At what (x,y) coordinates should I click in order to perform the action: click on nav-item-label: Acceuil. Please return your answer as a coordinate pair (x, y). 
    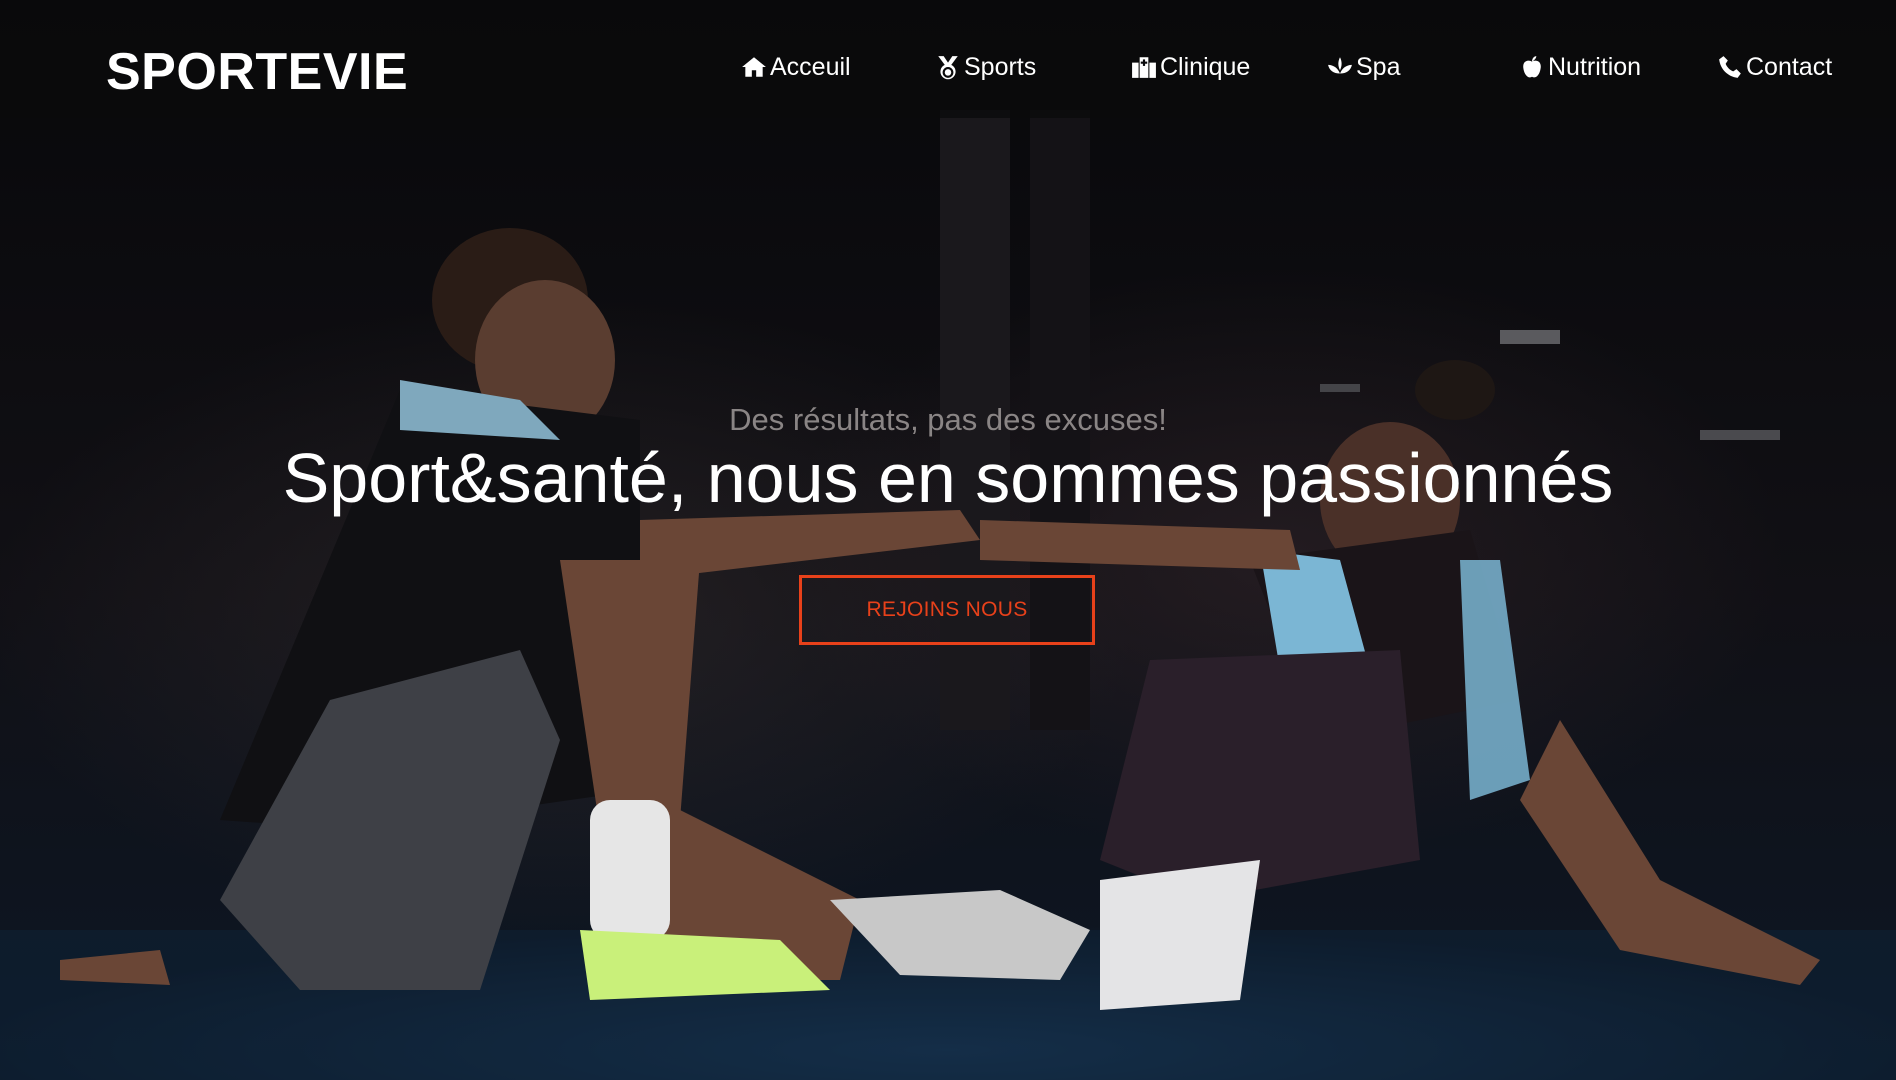
    Looking at the image, I should click on (810, 66).